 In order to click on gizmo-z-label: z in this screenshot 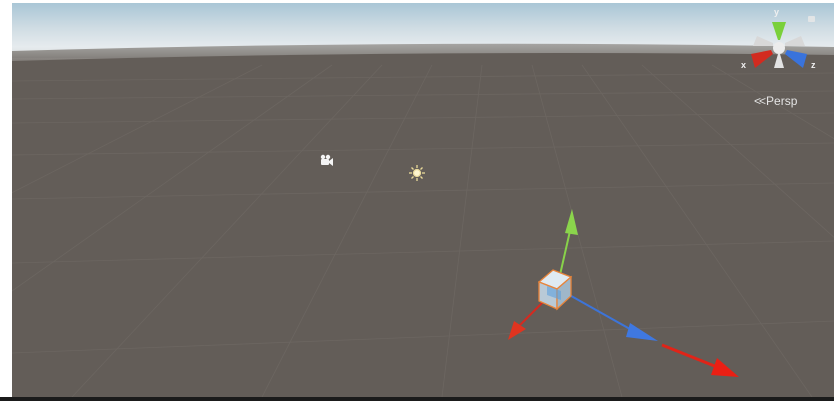, I will do `click(813, 65)`.